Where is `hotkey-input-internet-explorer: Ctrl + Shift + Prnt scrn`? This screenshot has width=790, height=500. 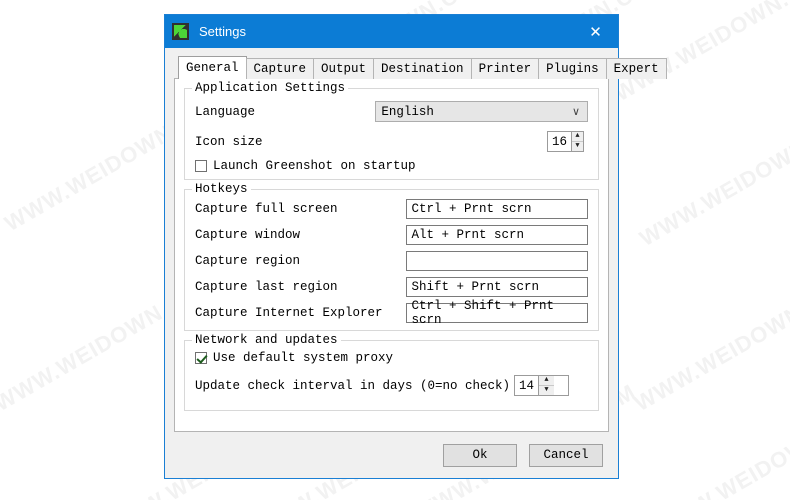
hotkey-input-internet-explorer: Ctrl + Shift + Prnt scrn is located at coordinates (497, 313).